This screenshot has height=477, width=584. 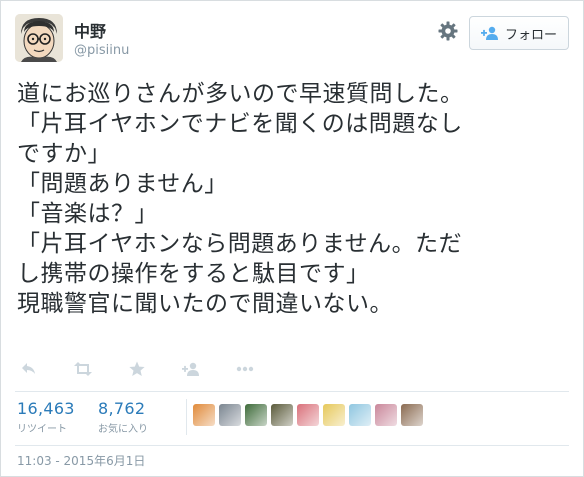 I want to click on favorite-count: 8,762, so click(x=122, y=408).